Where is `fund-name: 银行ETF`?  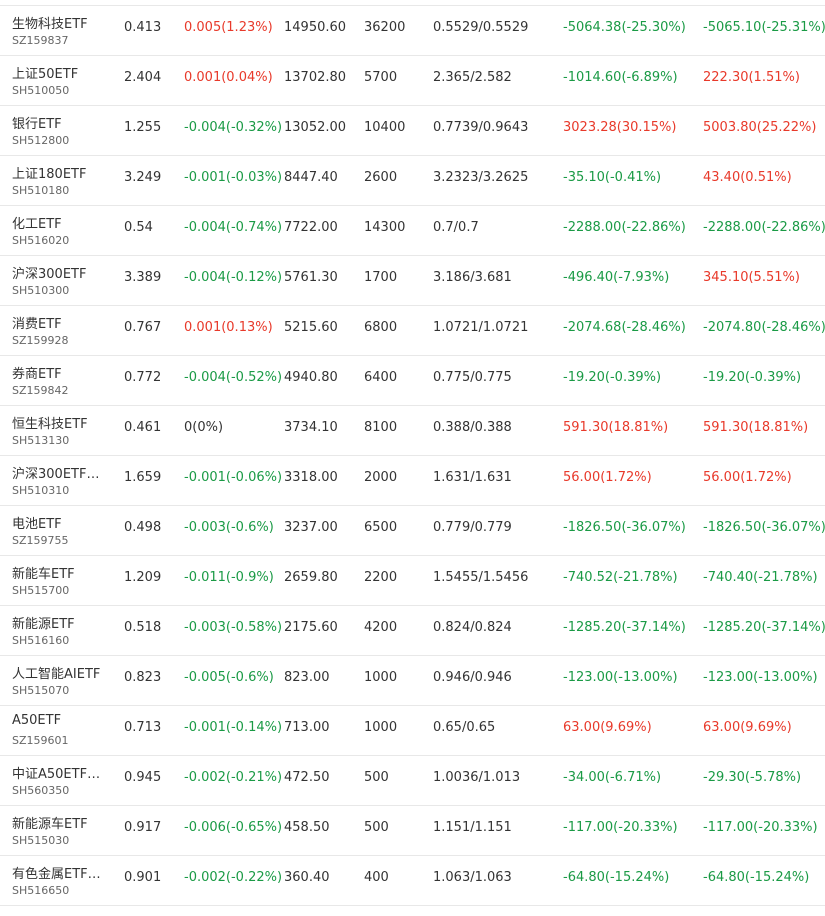
fund-name: 银行ETF is located at coordinates (62, 122).